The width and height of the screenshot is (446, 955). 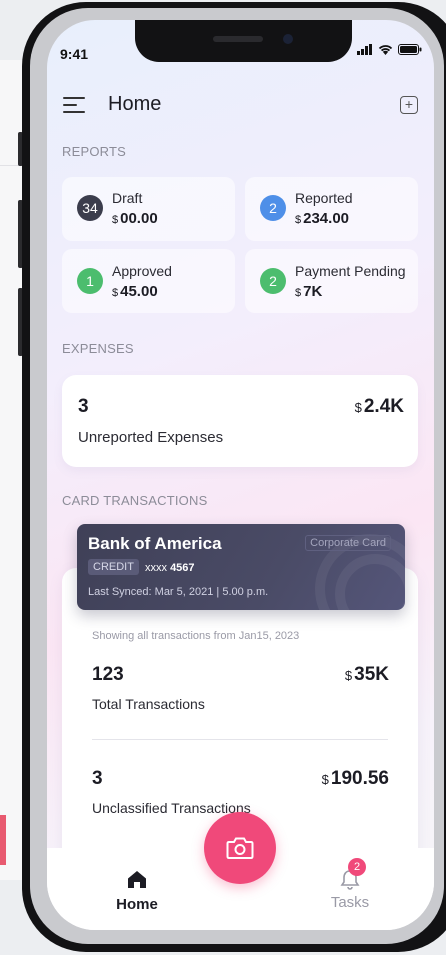 I want to click on total-transactions-label: Total Transactions, so click(x=148, y=704).